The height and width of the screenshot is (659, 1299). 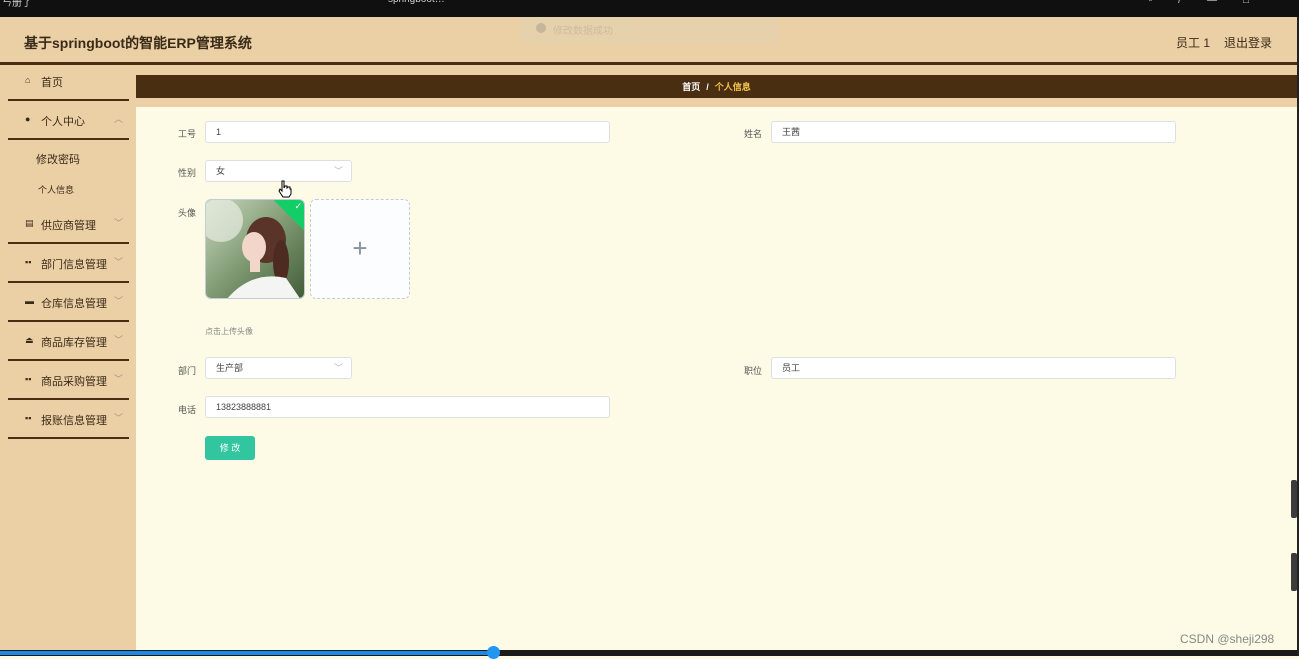 I want to click on sidebar-item-supplier: ▤ 供应商管理 ﹀, so click(x=68, y=224).